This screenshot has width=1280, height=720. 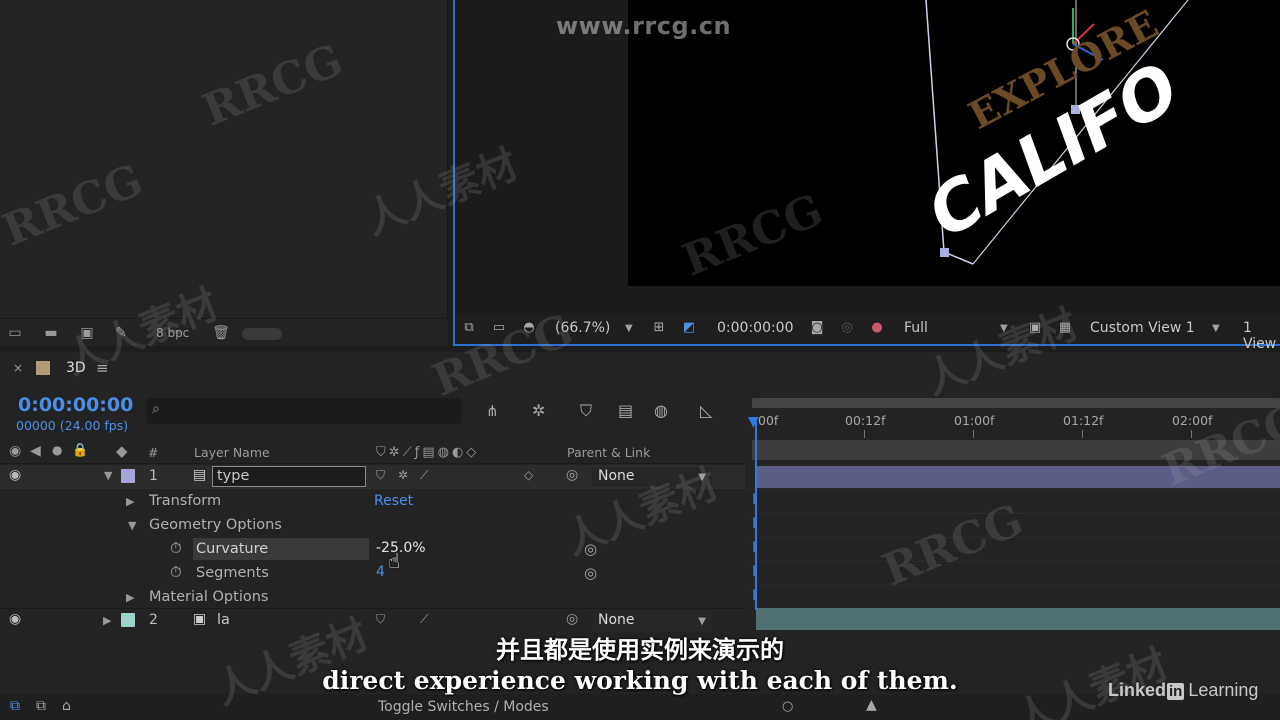 I want to click on property-row-segments: ⏱ Segments 4 ◎, so click(x=372, y=573).